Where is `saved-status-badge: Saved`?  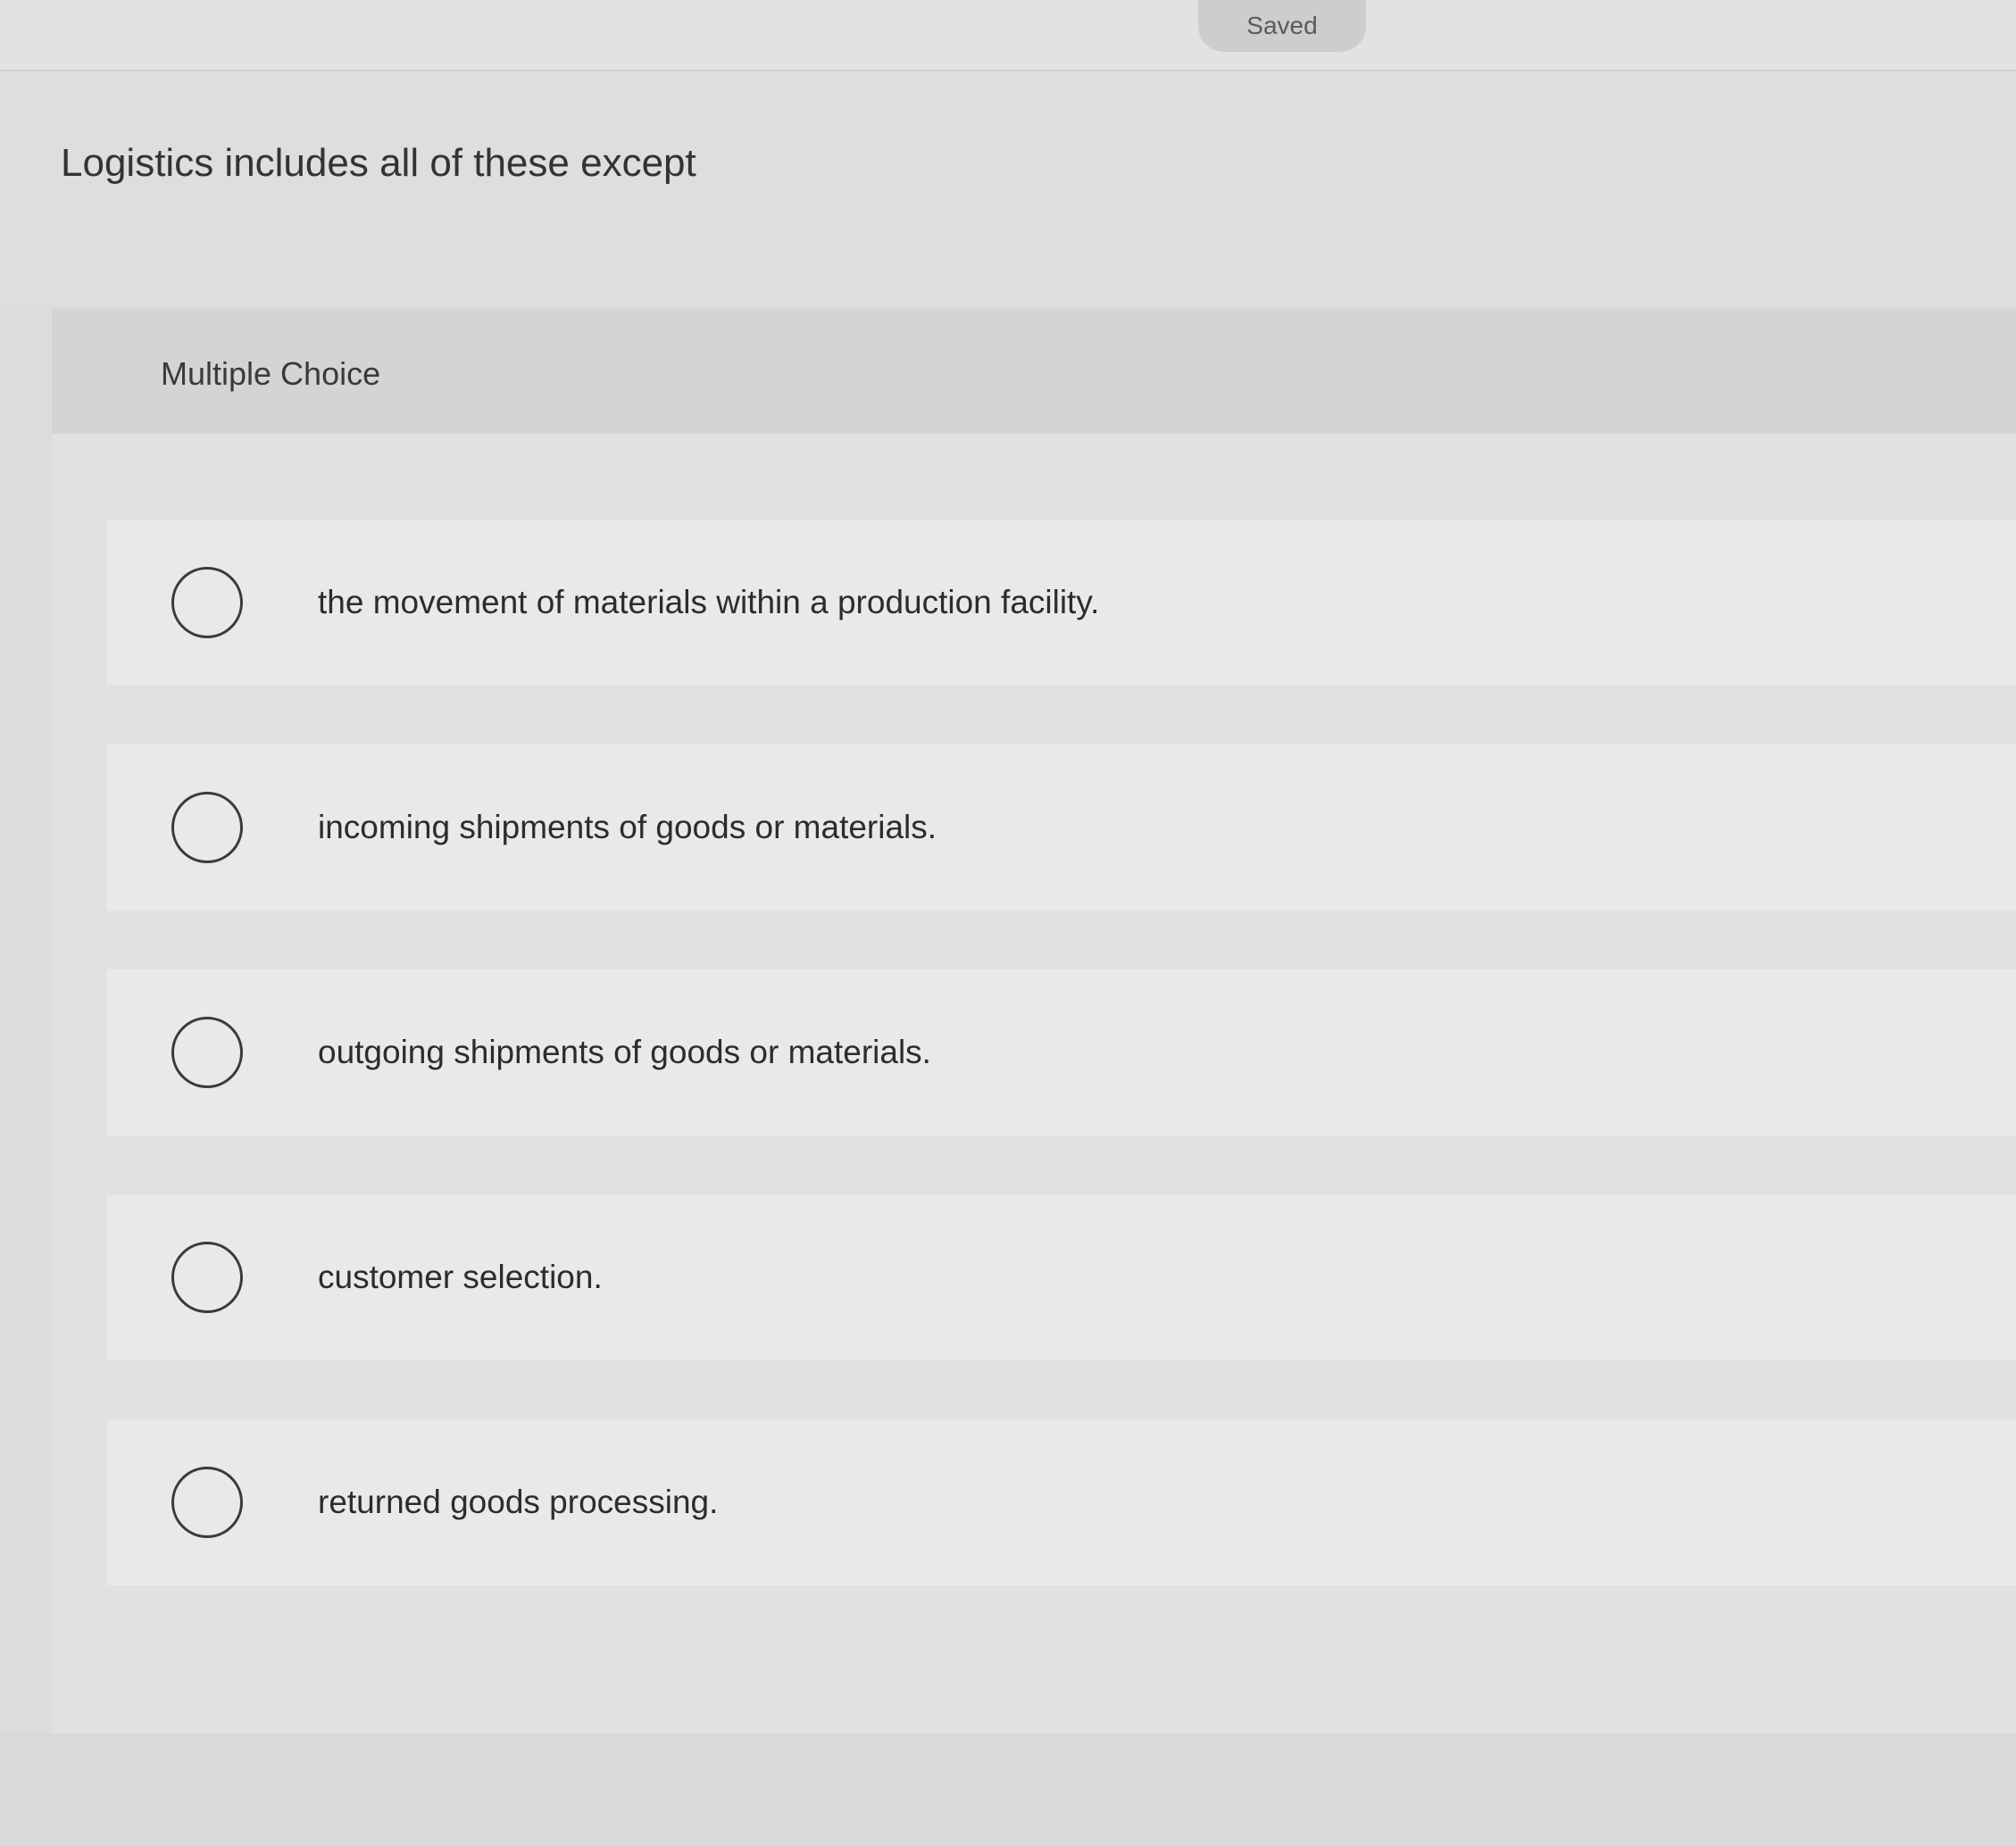 saved-status-badge: Saved is located at coordinates (1282, 26).